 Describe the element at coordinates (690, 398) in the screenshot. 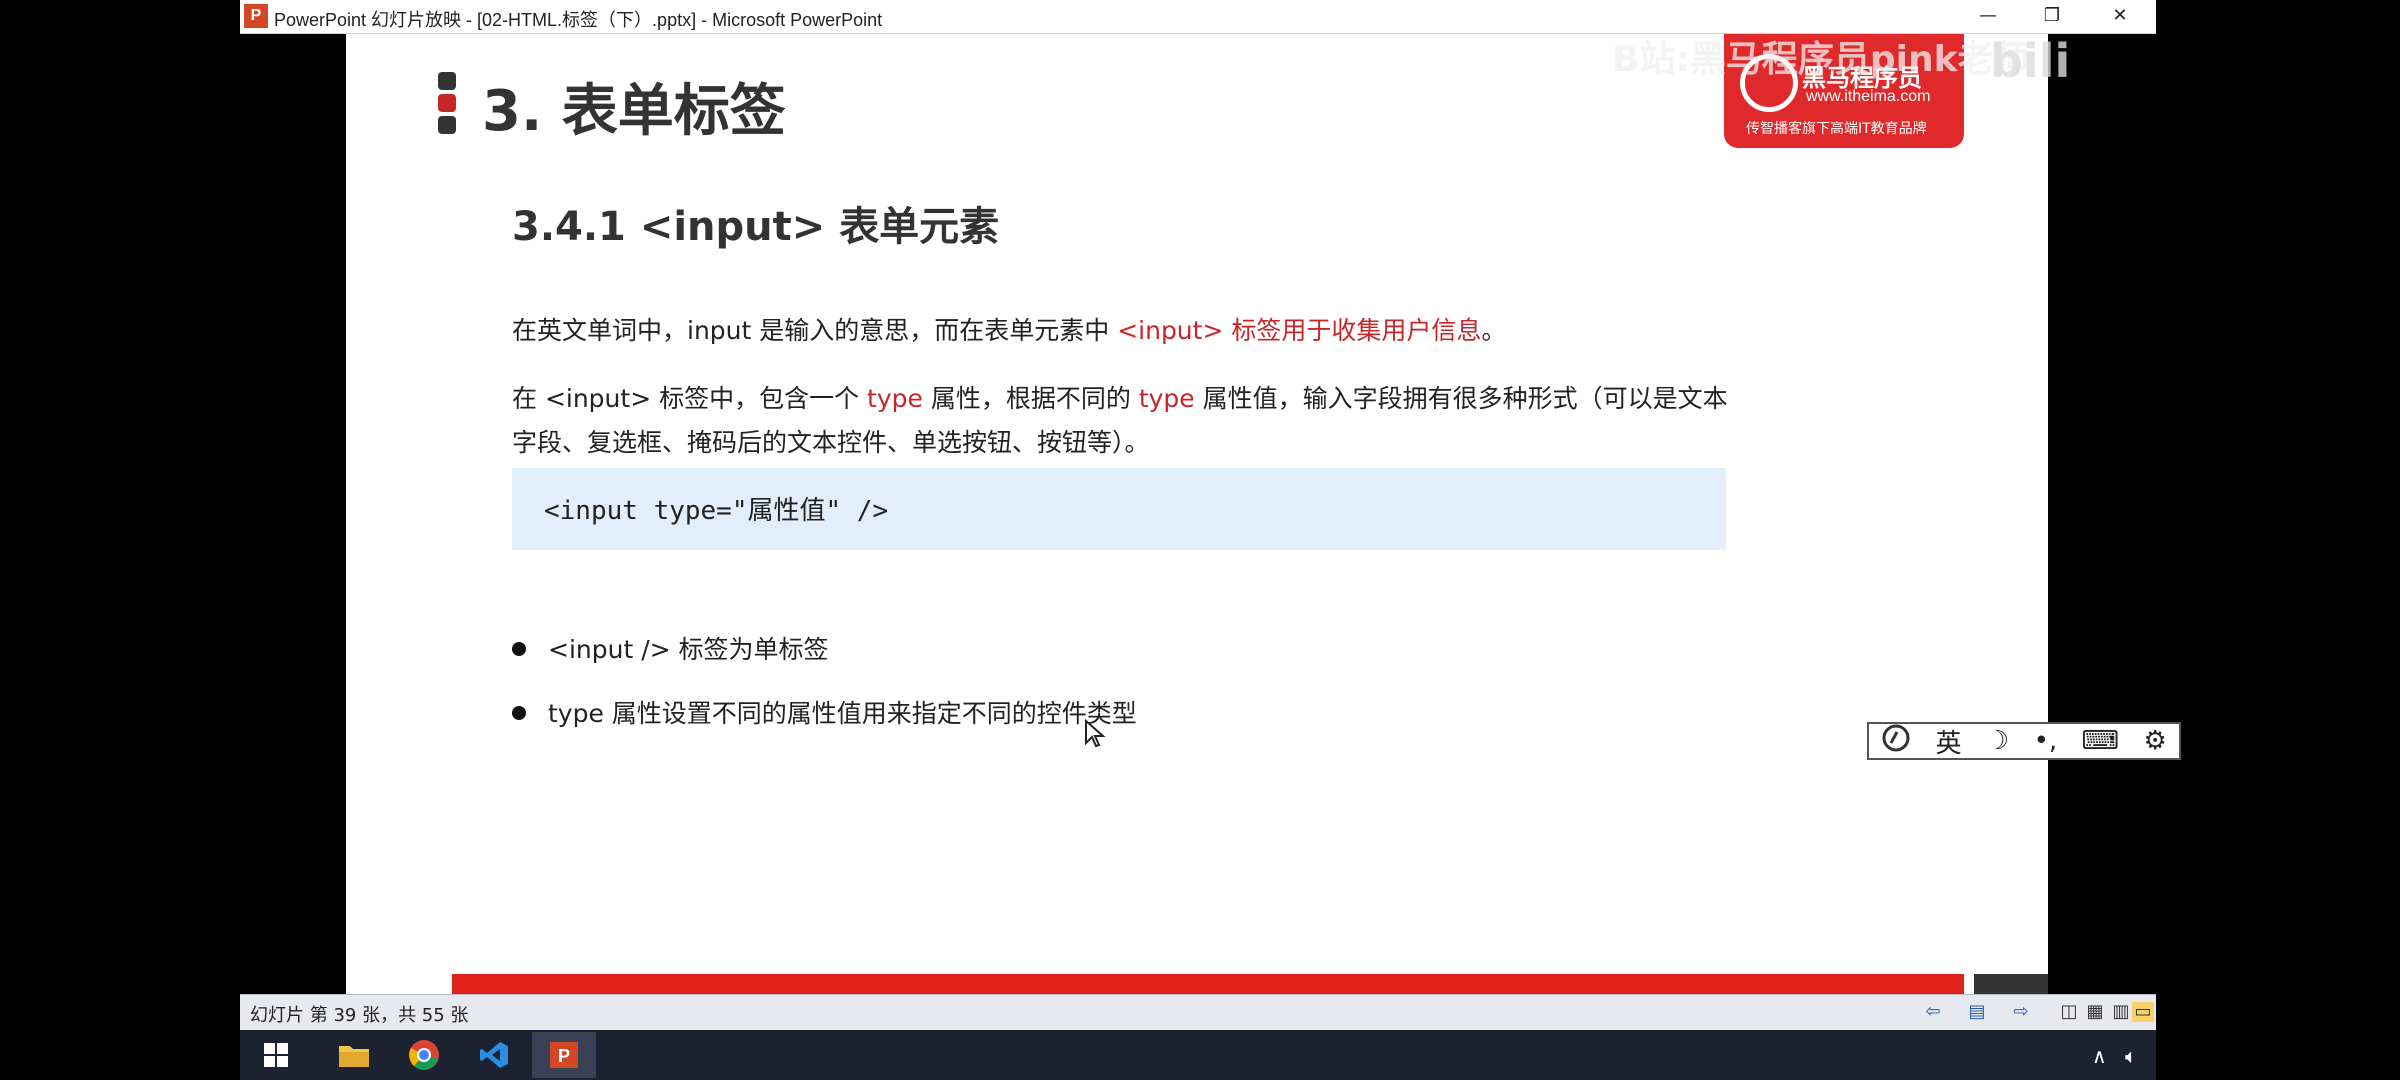

I see `paragraph-2-text-a: 在 <input> 标签中，包含一个` at that location.